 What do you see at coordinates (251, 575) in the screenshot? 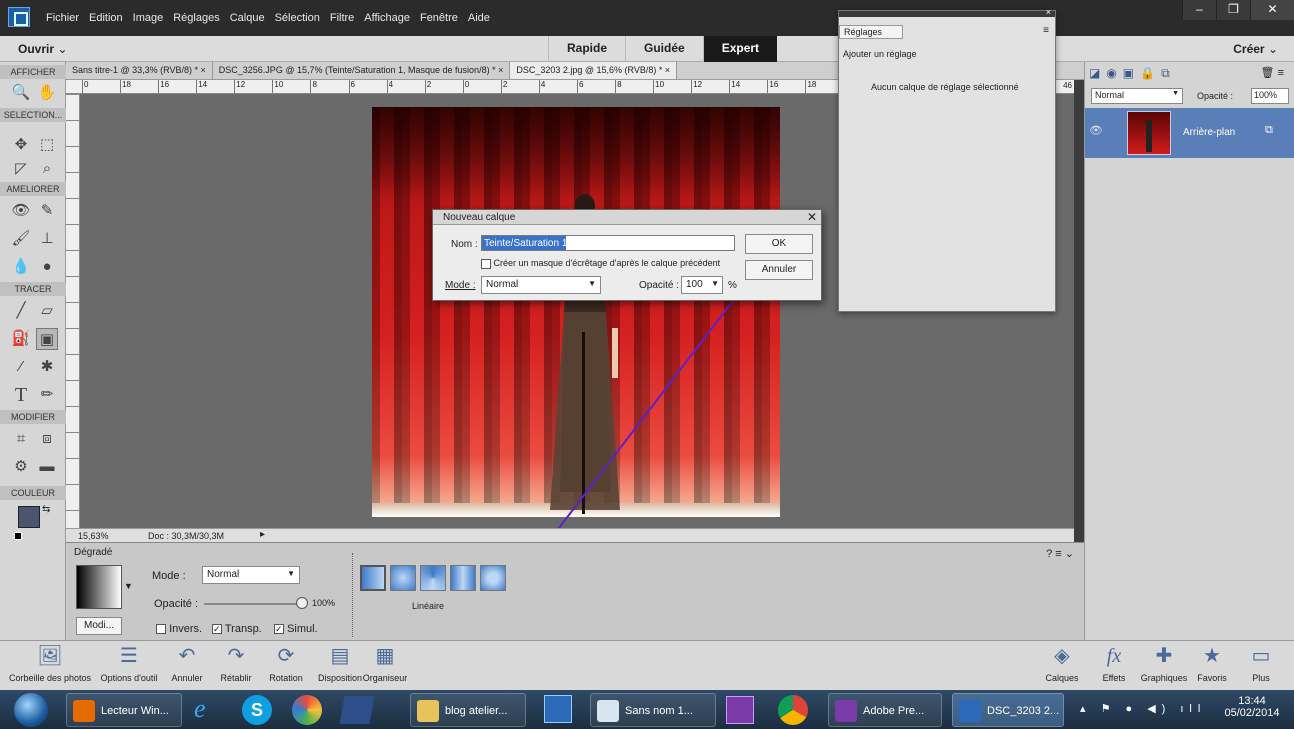
I see `mode-select: Normal ▼` at bounding box center [251, 575].